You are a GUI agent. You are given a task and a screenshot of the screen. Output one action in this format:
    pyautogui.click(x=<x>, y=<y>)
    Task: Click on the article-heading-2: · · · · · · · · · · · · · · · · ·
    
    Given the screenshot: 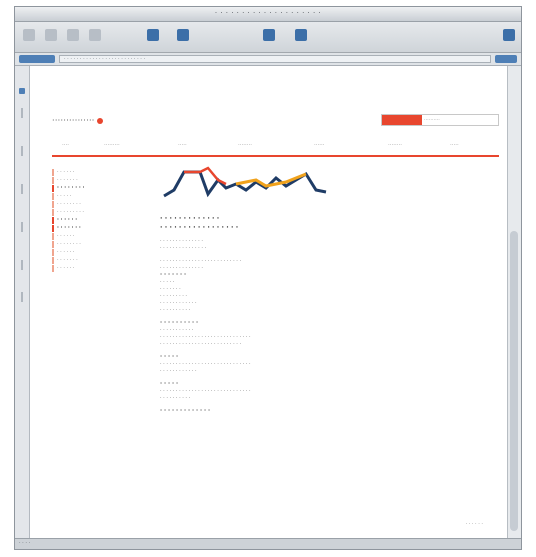 What is the action you would take?
    pyautogui.click(x=199, y=227)
    